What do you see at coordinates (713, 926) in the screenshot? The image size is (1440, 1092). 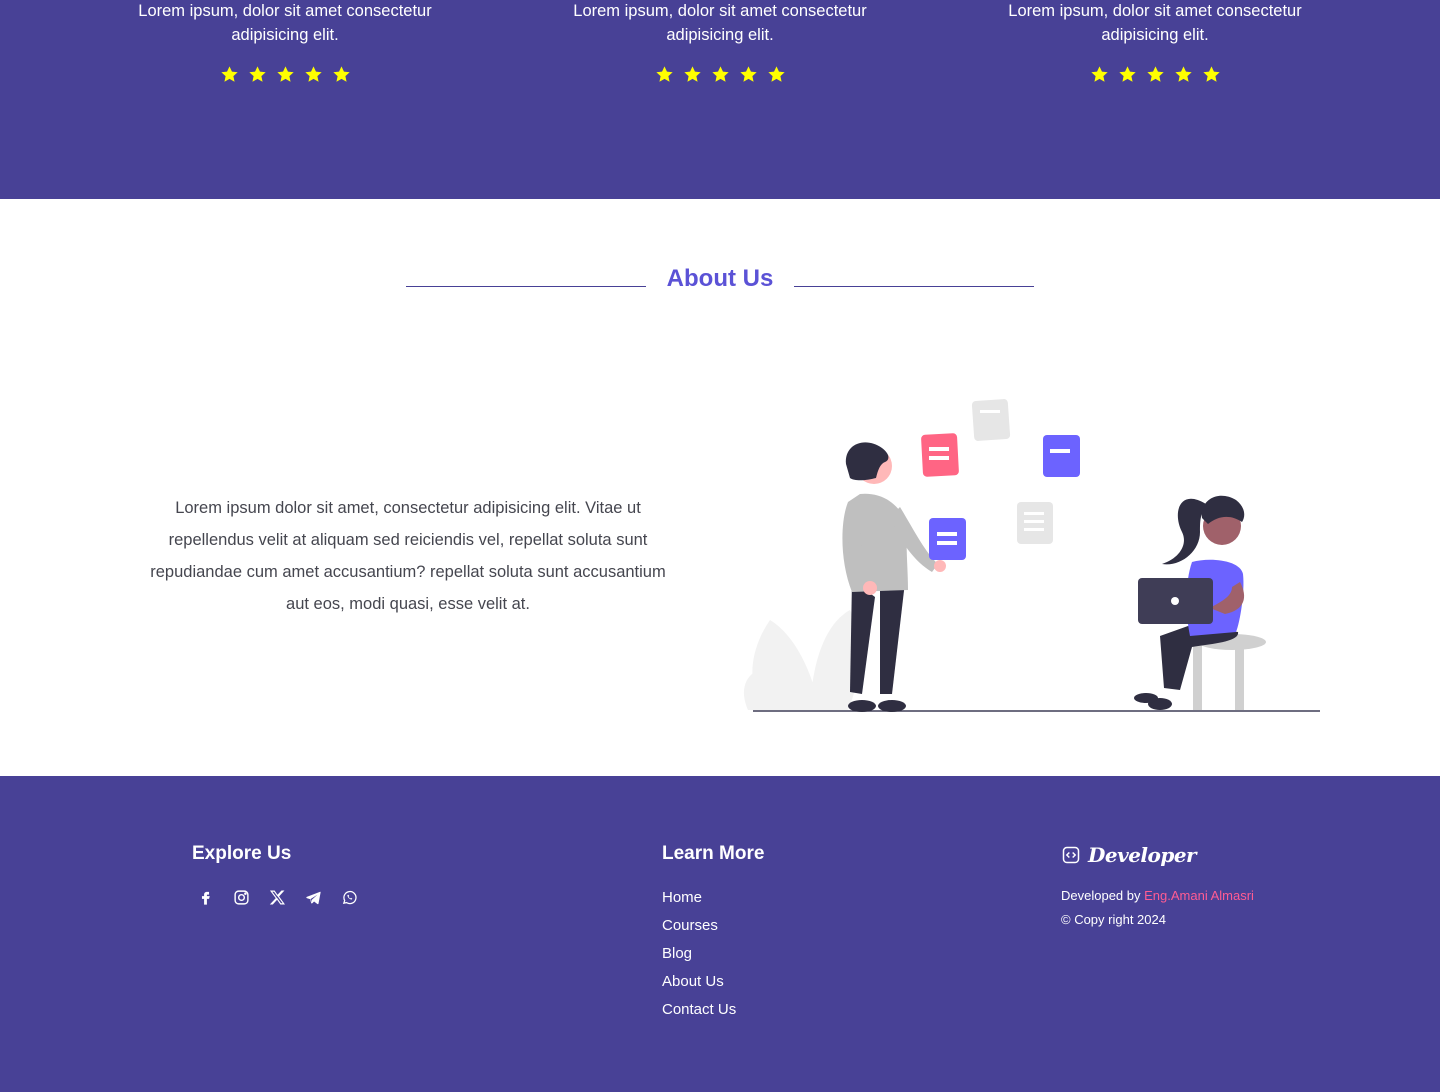 I see `footer-link-courses: Courses` at bounding box center [713, 926].